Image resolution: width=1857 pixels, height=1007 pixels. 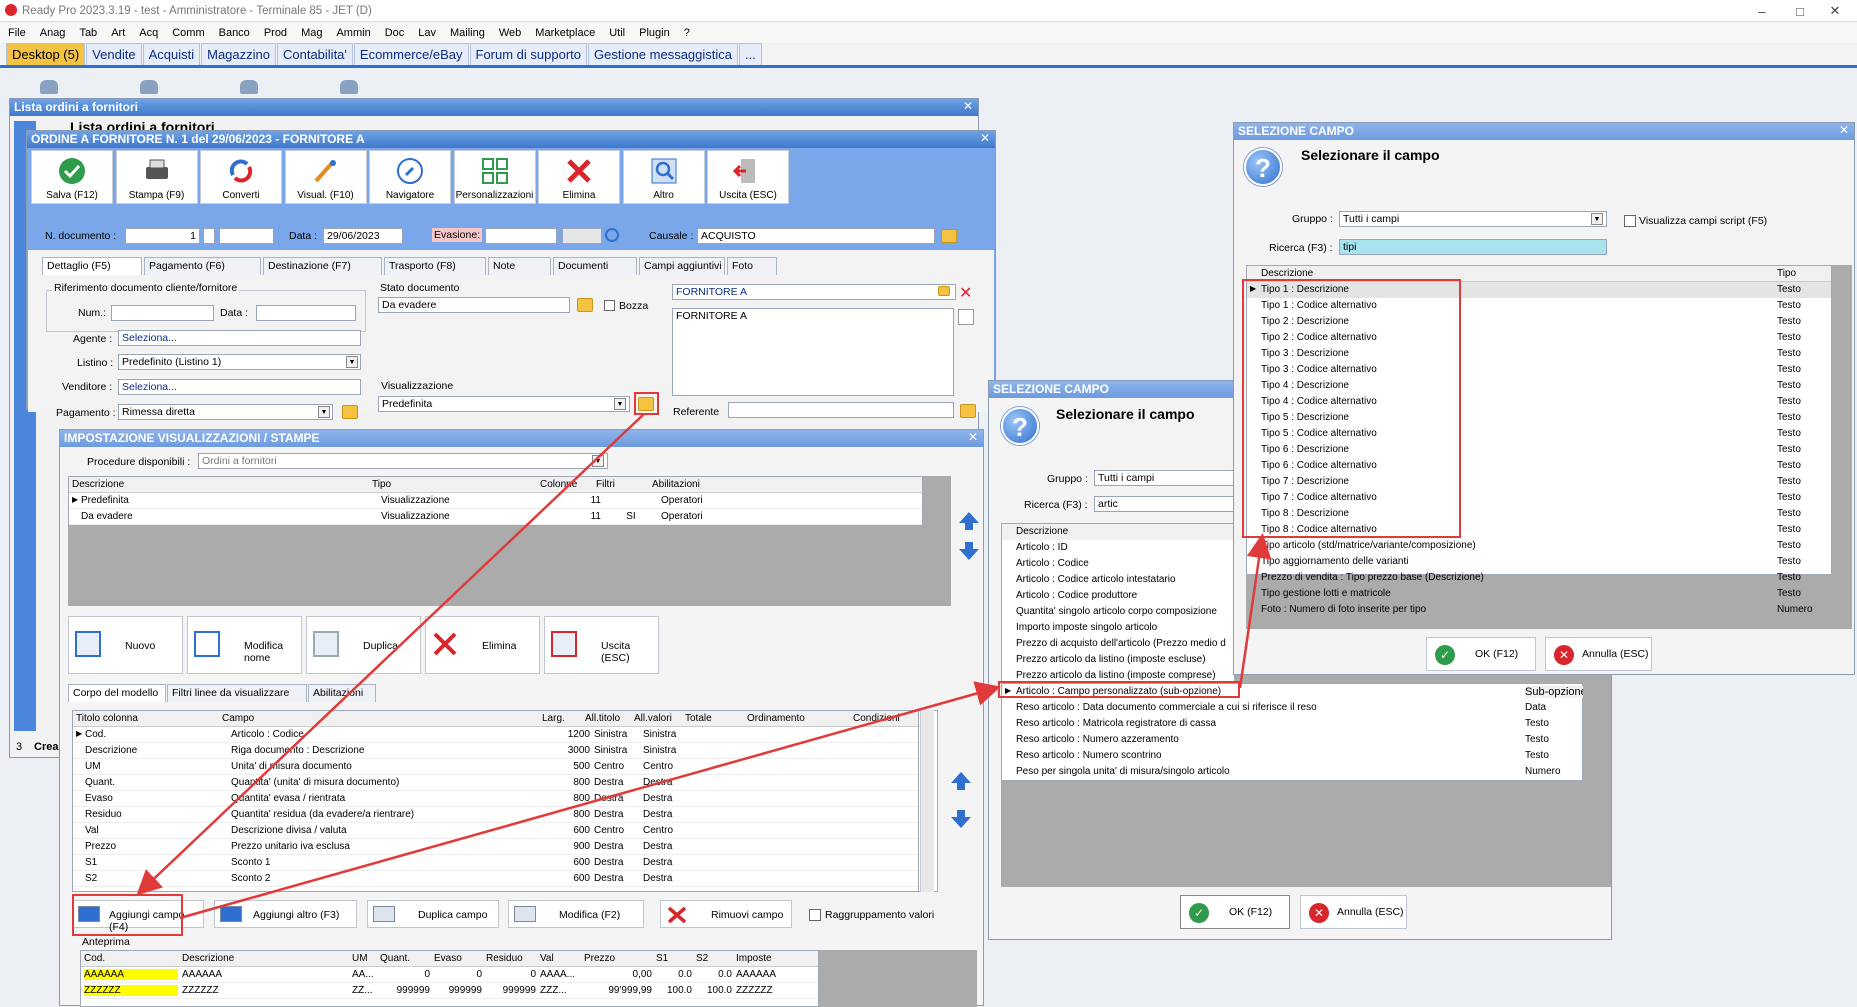 What do you see at coordinates (225, 412) in the screenshot?
I see `pagamento-select: Rimessa diretta` at bounding box center [225, 412].